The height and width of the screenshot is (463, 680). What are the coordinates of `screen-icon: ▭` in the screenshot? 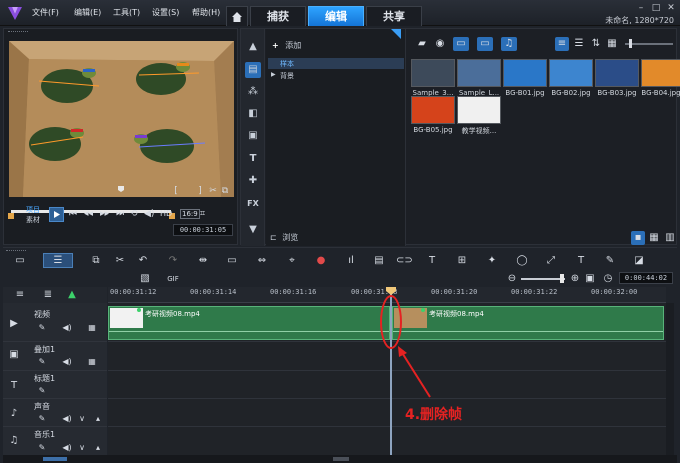 It's located at (232, 261).